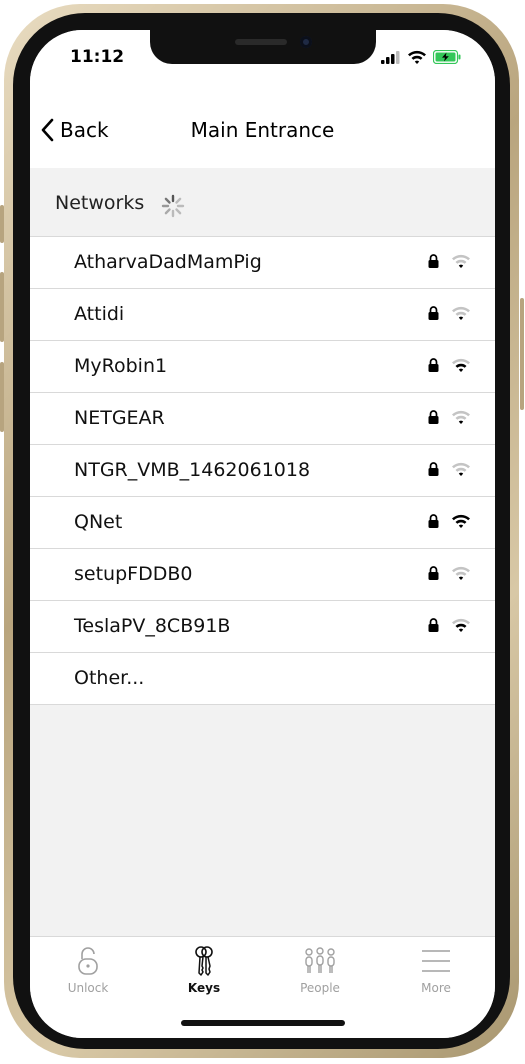  What do you see at coordinates (133, 574) in the screenshot?
I see `network-name: setupFDDB0` at bounding box center [133, 574].